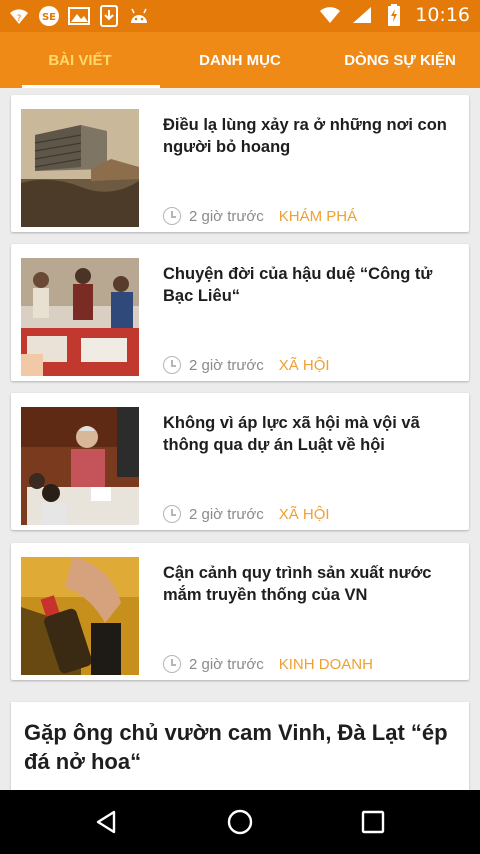  I want to click on recents-icon, so click(373, 822).